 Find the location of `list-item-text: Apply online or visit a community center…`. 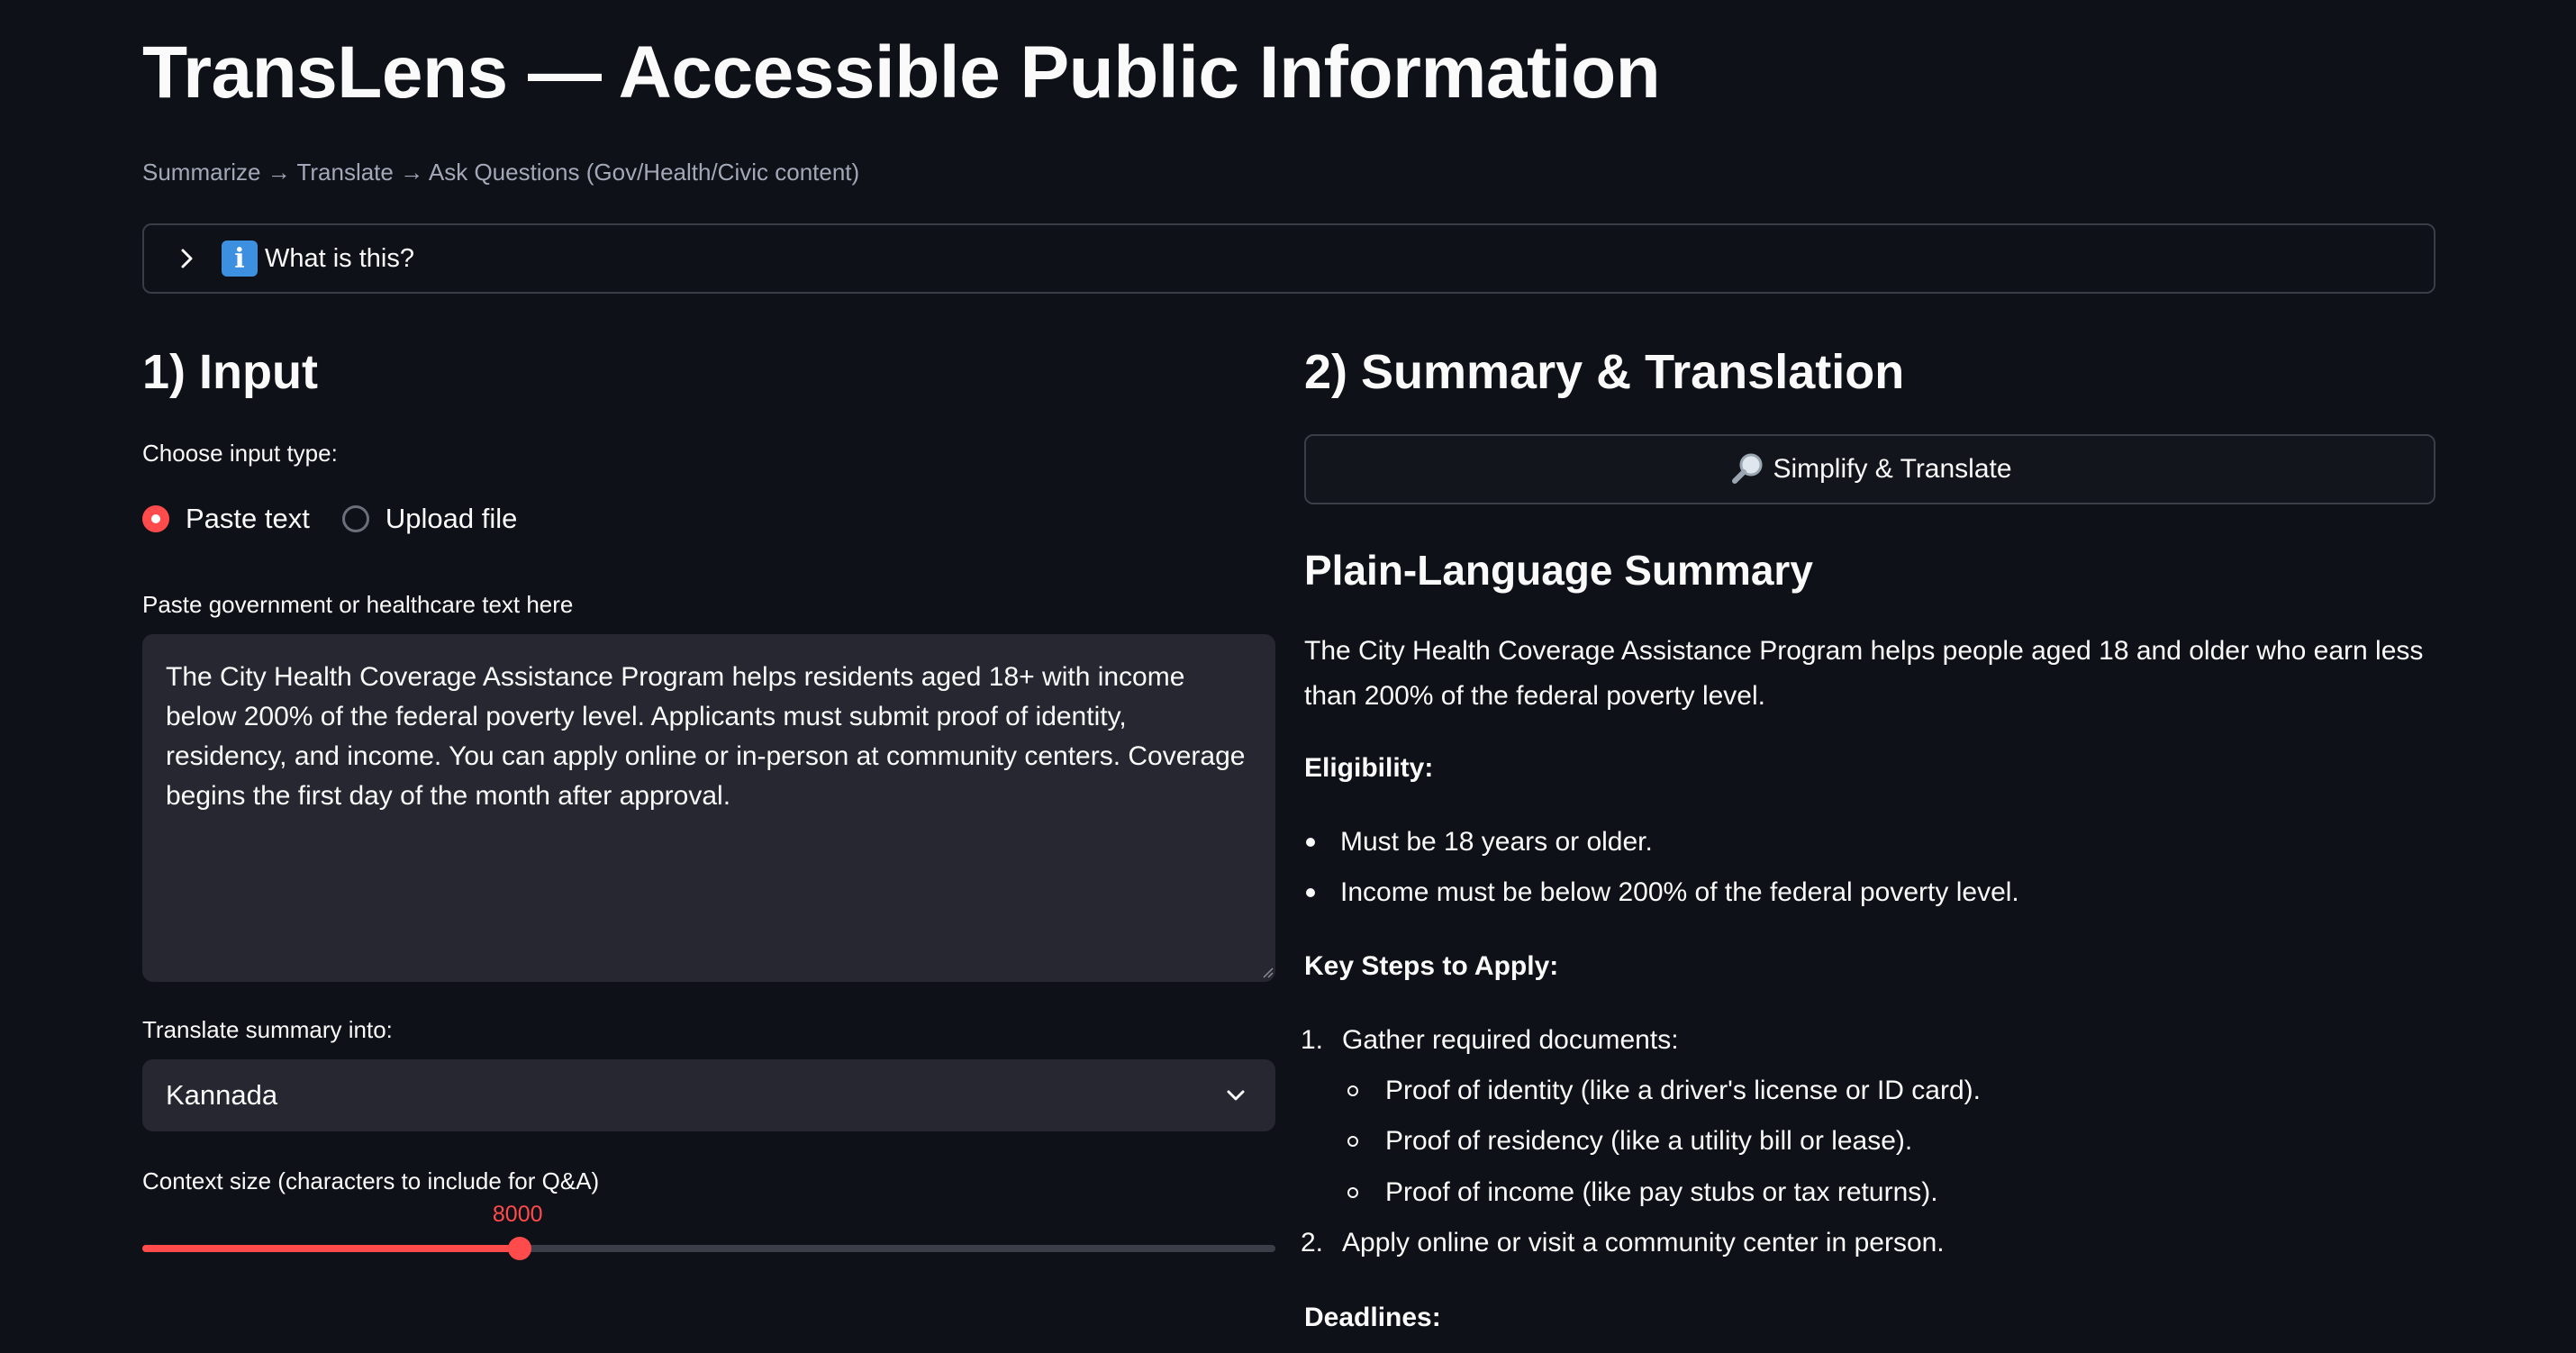

list-item-text: Apply online or visit a community center… is located at coordinates (1643, 1243).